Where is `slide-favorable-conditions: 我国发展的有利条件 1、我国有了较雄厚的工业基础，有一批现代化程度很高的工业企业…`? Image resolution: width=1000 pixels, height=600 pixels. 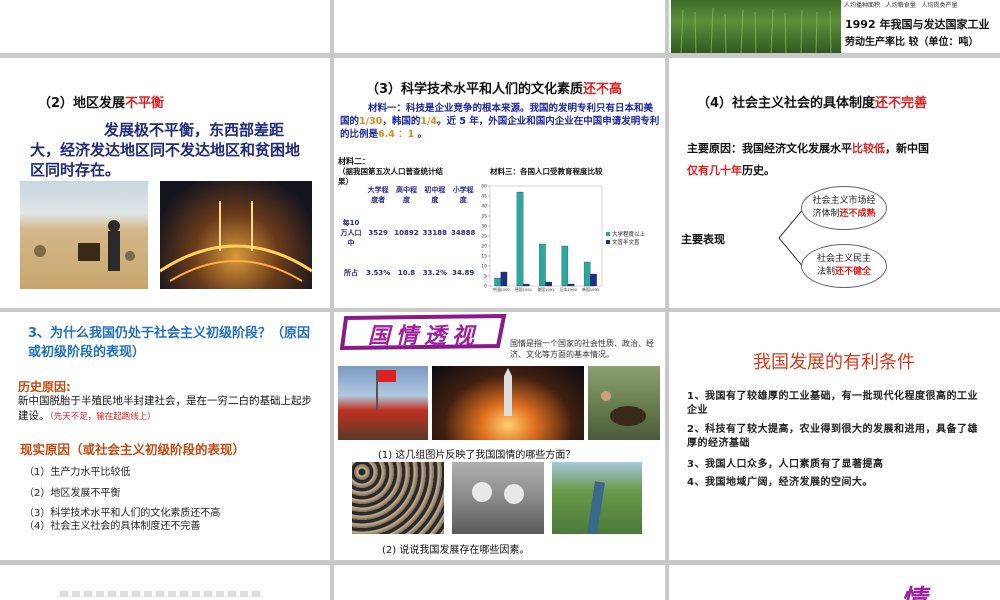
slide-favorable-conditions: 我国发展的有利条件 1、我国有了较雄厚的工业基础，有一批现代化程度很高的工业企业… is located at coordinates (834, 436).